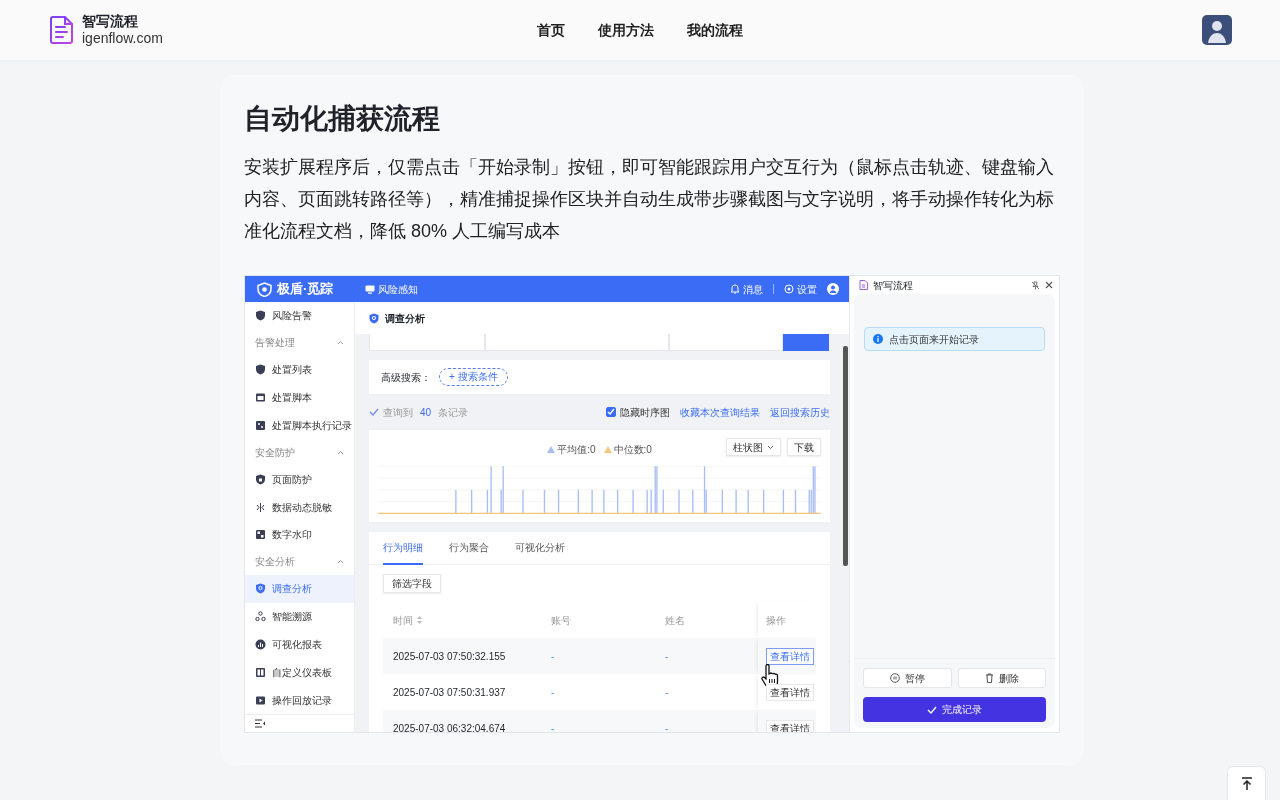  Describe the element at coordinates (715, 30) in the screenshot. I see `nav-link: 我的流程` at that location.